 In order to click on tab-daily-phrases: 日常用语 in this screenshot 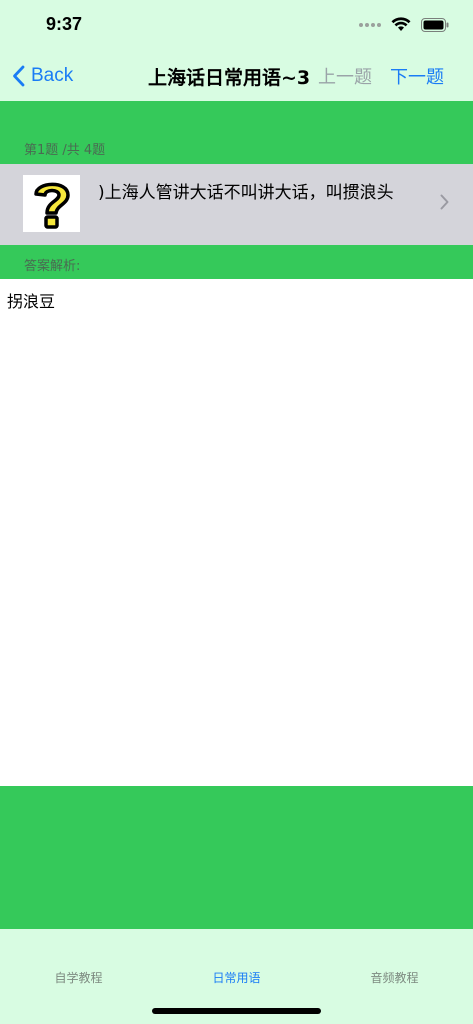, I will do `click(236, 977)`.